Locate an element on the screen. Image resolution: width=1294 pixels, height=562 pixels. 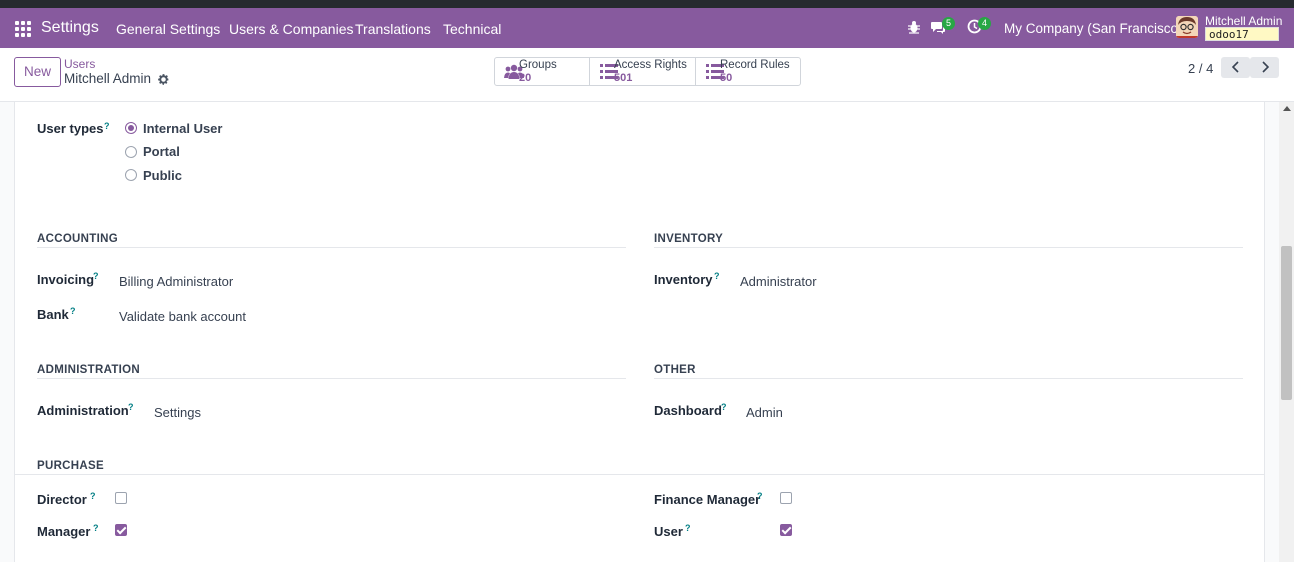
dashboard-label: Dashboard is located at coordinates (688, 410).